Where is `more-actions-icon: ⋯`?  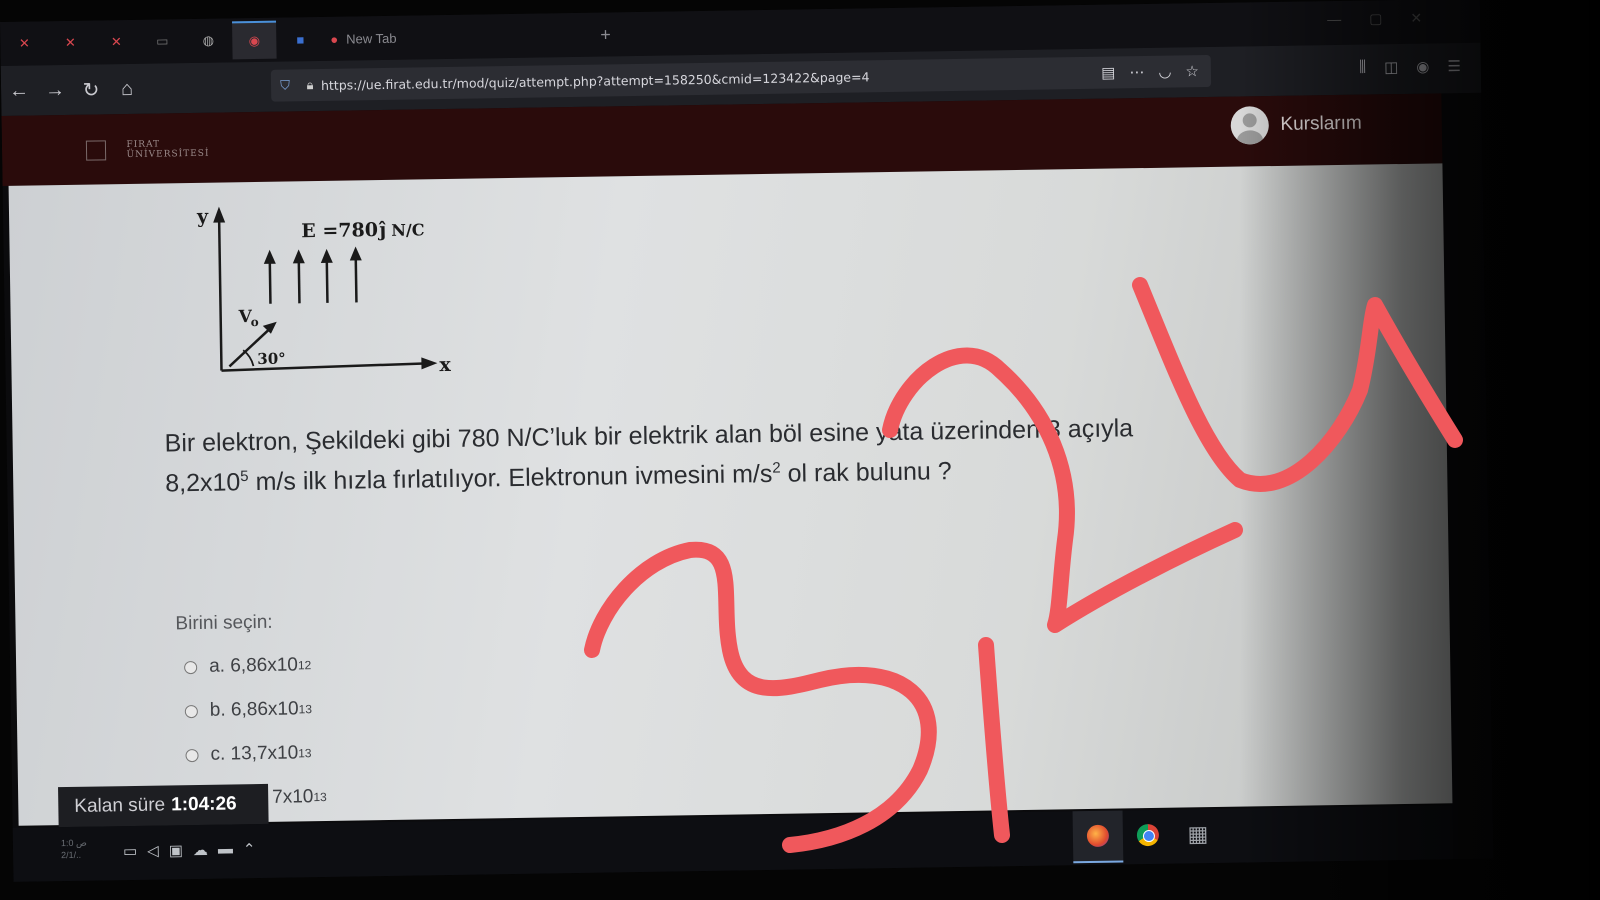
more-actions-icon: ⋯ is located at coordinates (1136, 72).